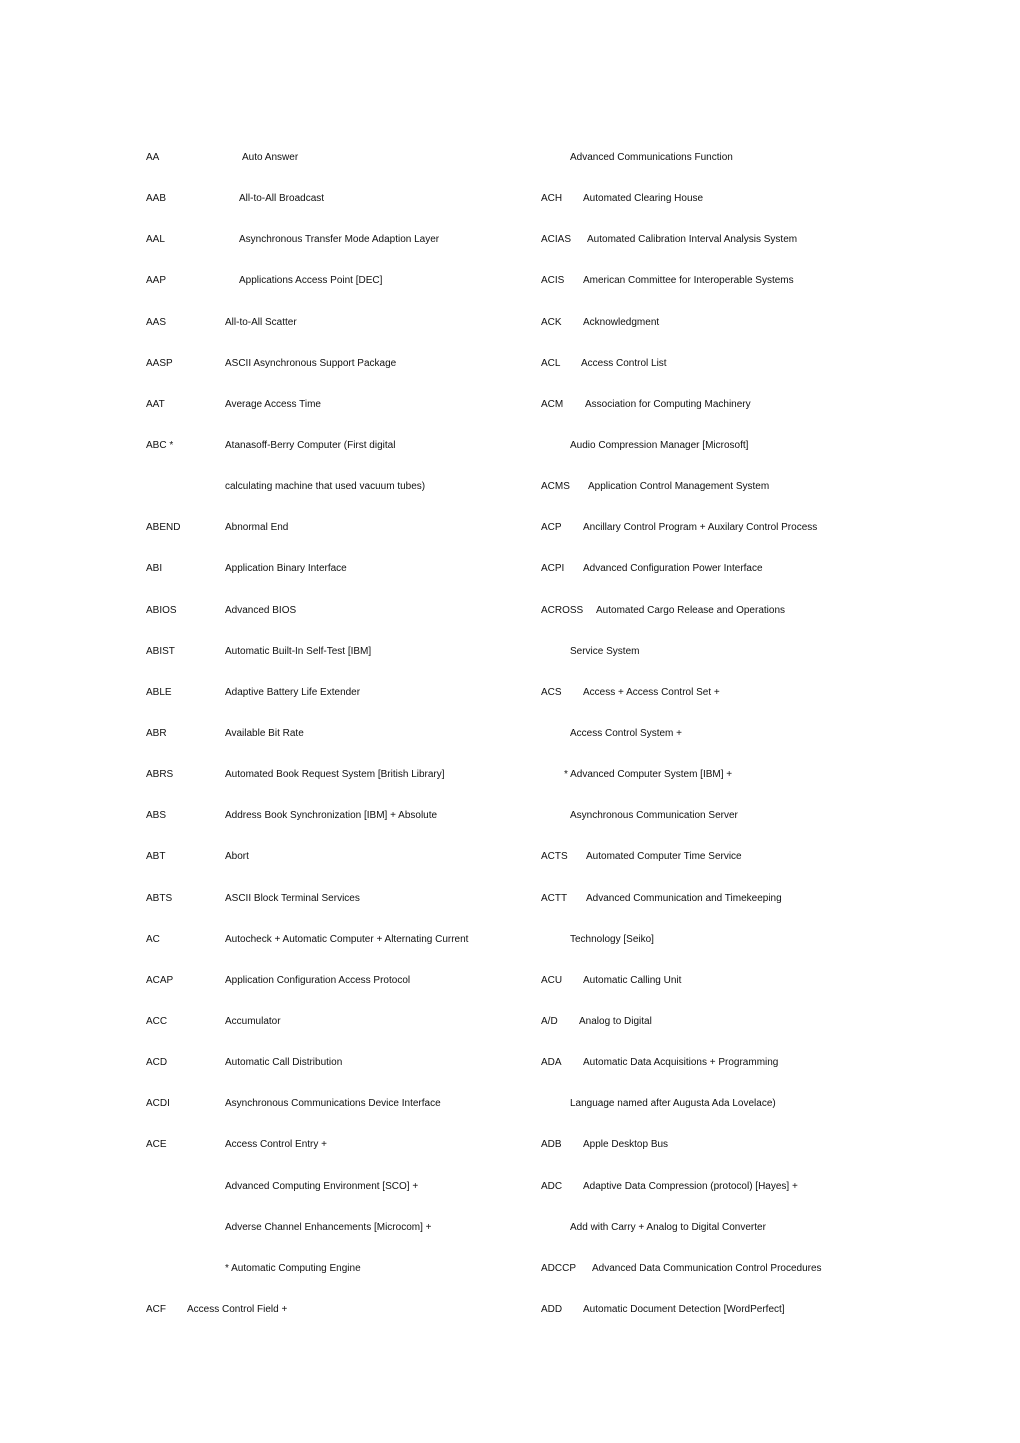 The image size is (1020, 1443). Describe the element at coordinates (155, 239) in the screenshot. I see `acronym-abbreviation: AAL` at that location.